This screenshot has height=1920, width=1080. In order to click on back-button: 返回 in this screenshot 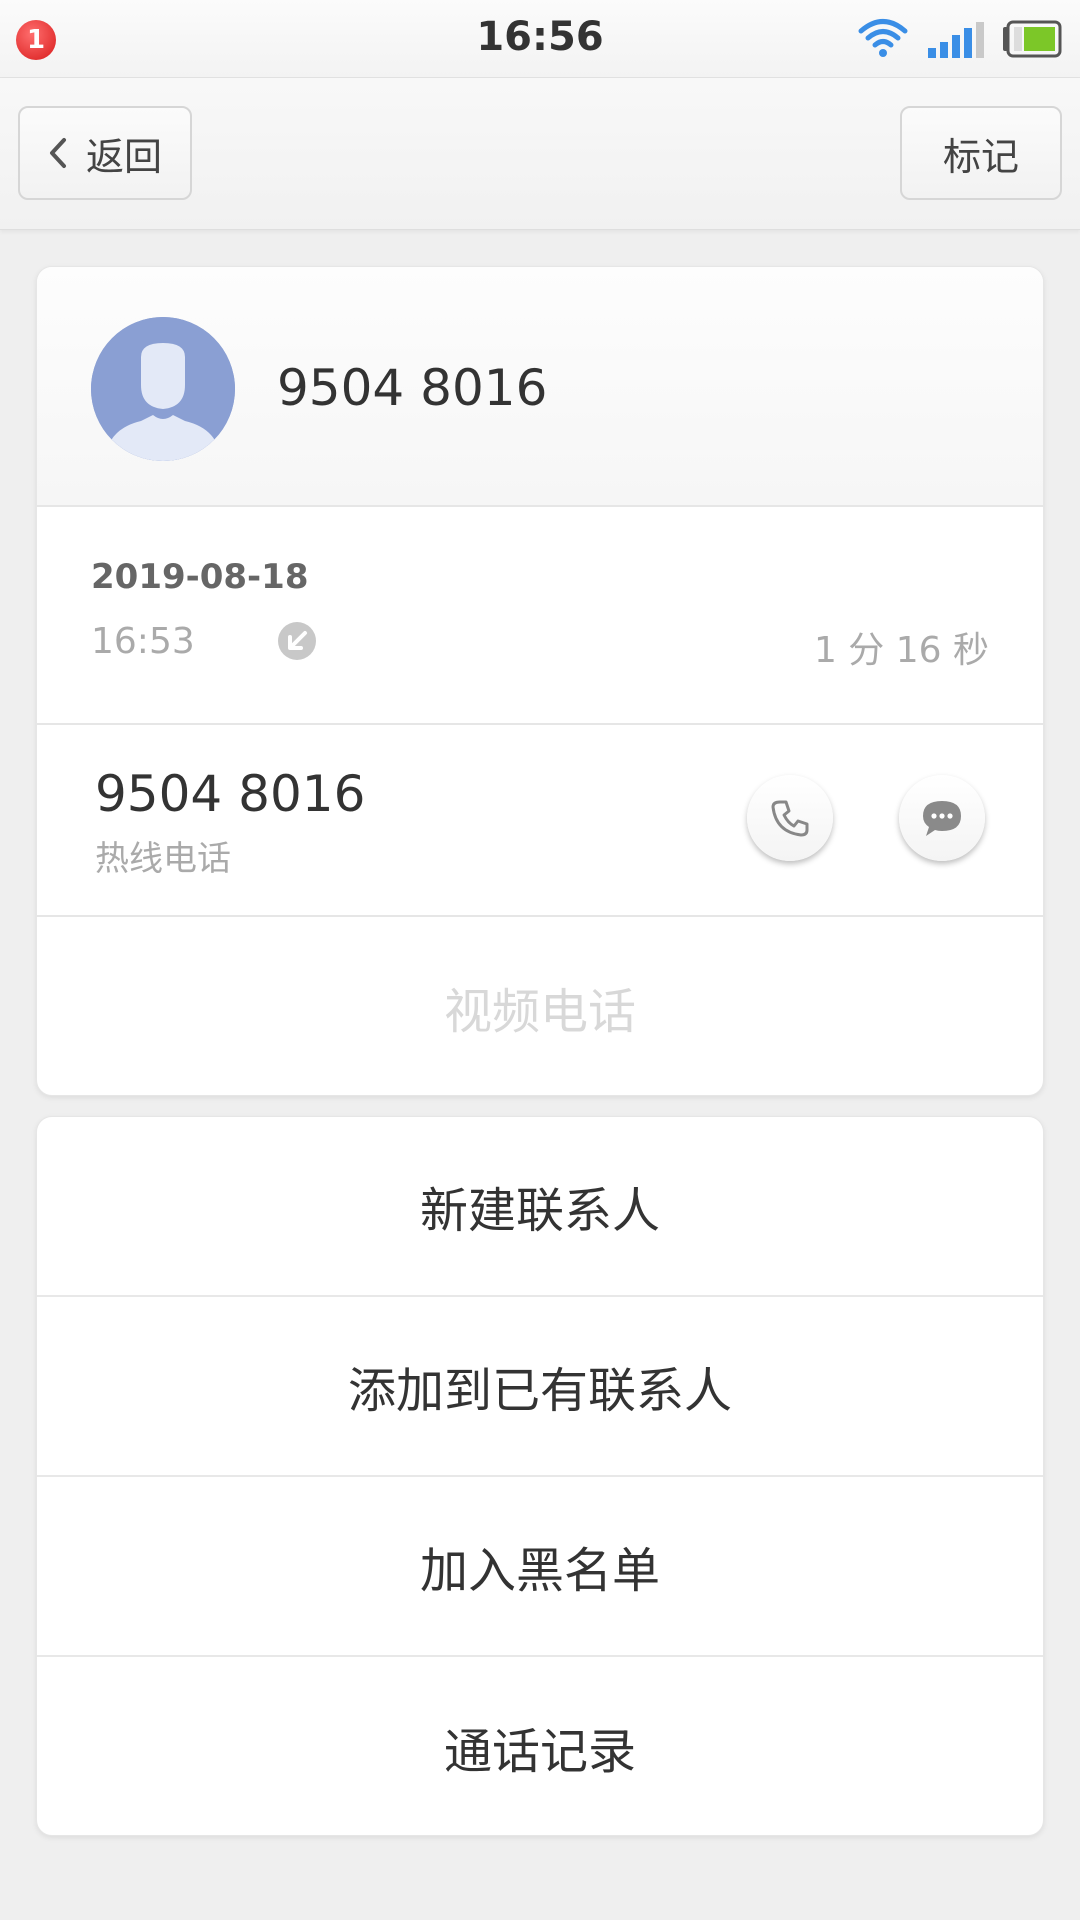, I will do `click(105, 153)`.